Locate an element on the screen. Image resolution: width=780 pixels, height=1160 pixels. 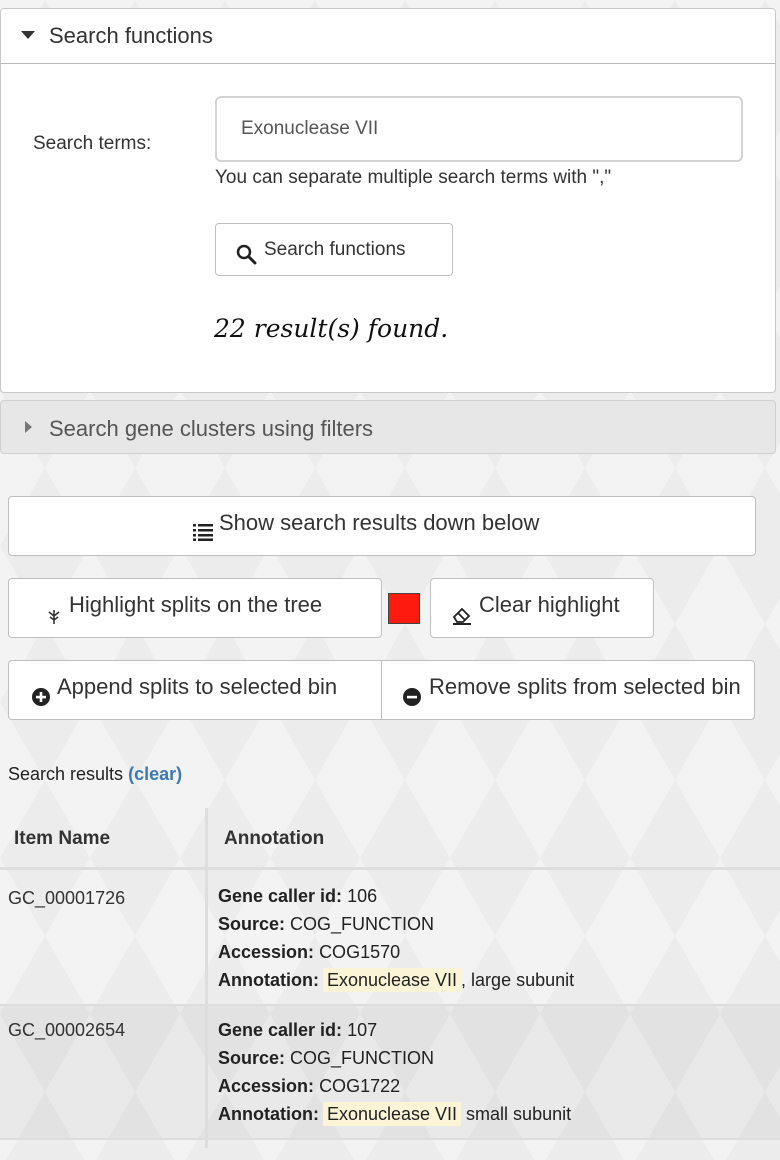
annotation-rest: , large subunit is located at coordinates (518, 980).